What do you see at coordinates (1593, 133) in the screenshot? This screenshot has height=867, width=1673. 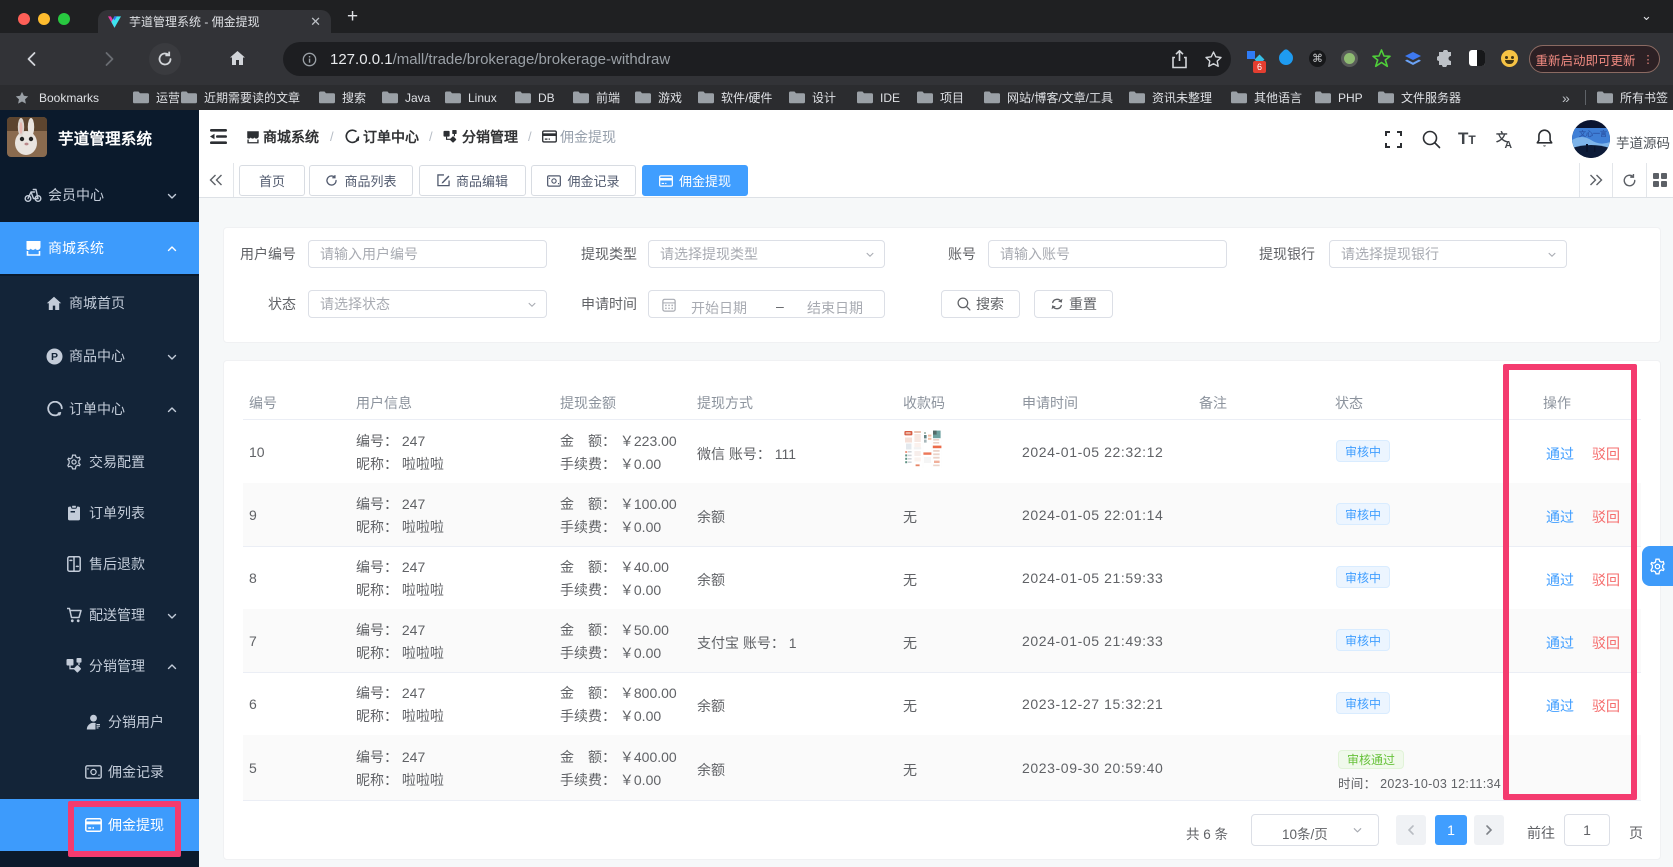 I see `svg-text: 文心一言` at bounding box center [1593, 133].